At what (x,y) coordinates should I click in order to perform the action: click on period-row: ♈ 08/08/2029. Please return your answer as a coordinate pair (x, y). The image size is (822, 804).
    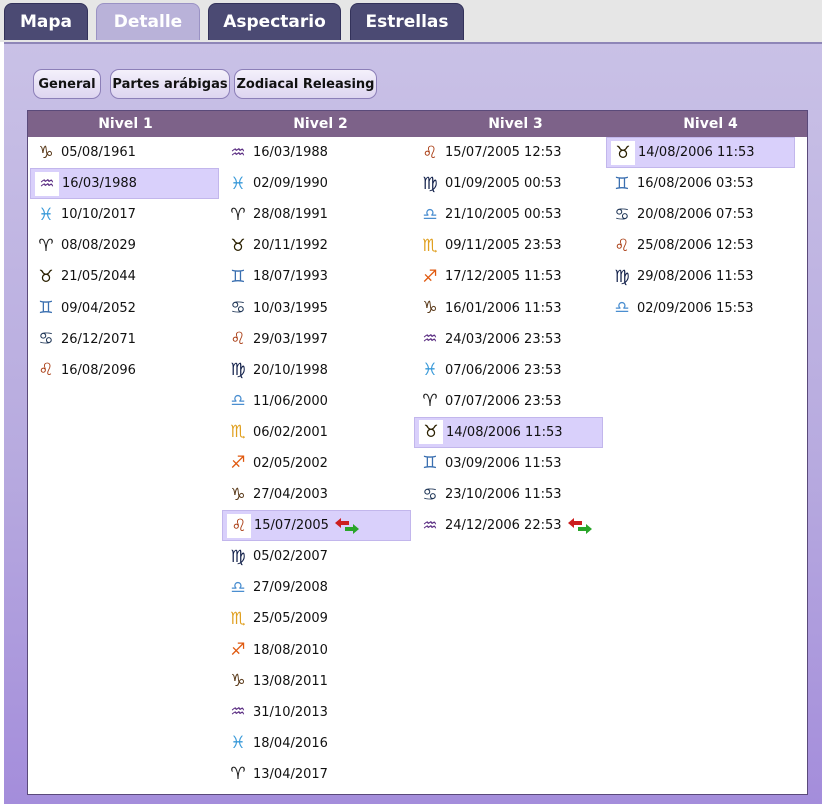
    Looking at the image, I should click on (124, 245).